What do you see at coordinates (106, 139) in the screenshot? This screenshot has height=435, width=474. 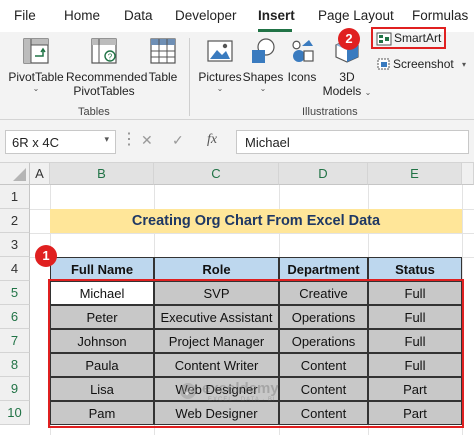 I see `name-box-dropdown-icon: ▾` at bounding box center [106, 139].